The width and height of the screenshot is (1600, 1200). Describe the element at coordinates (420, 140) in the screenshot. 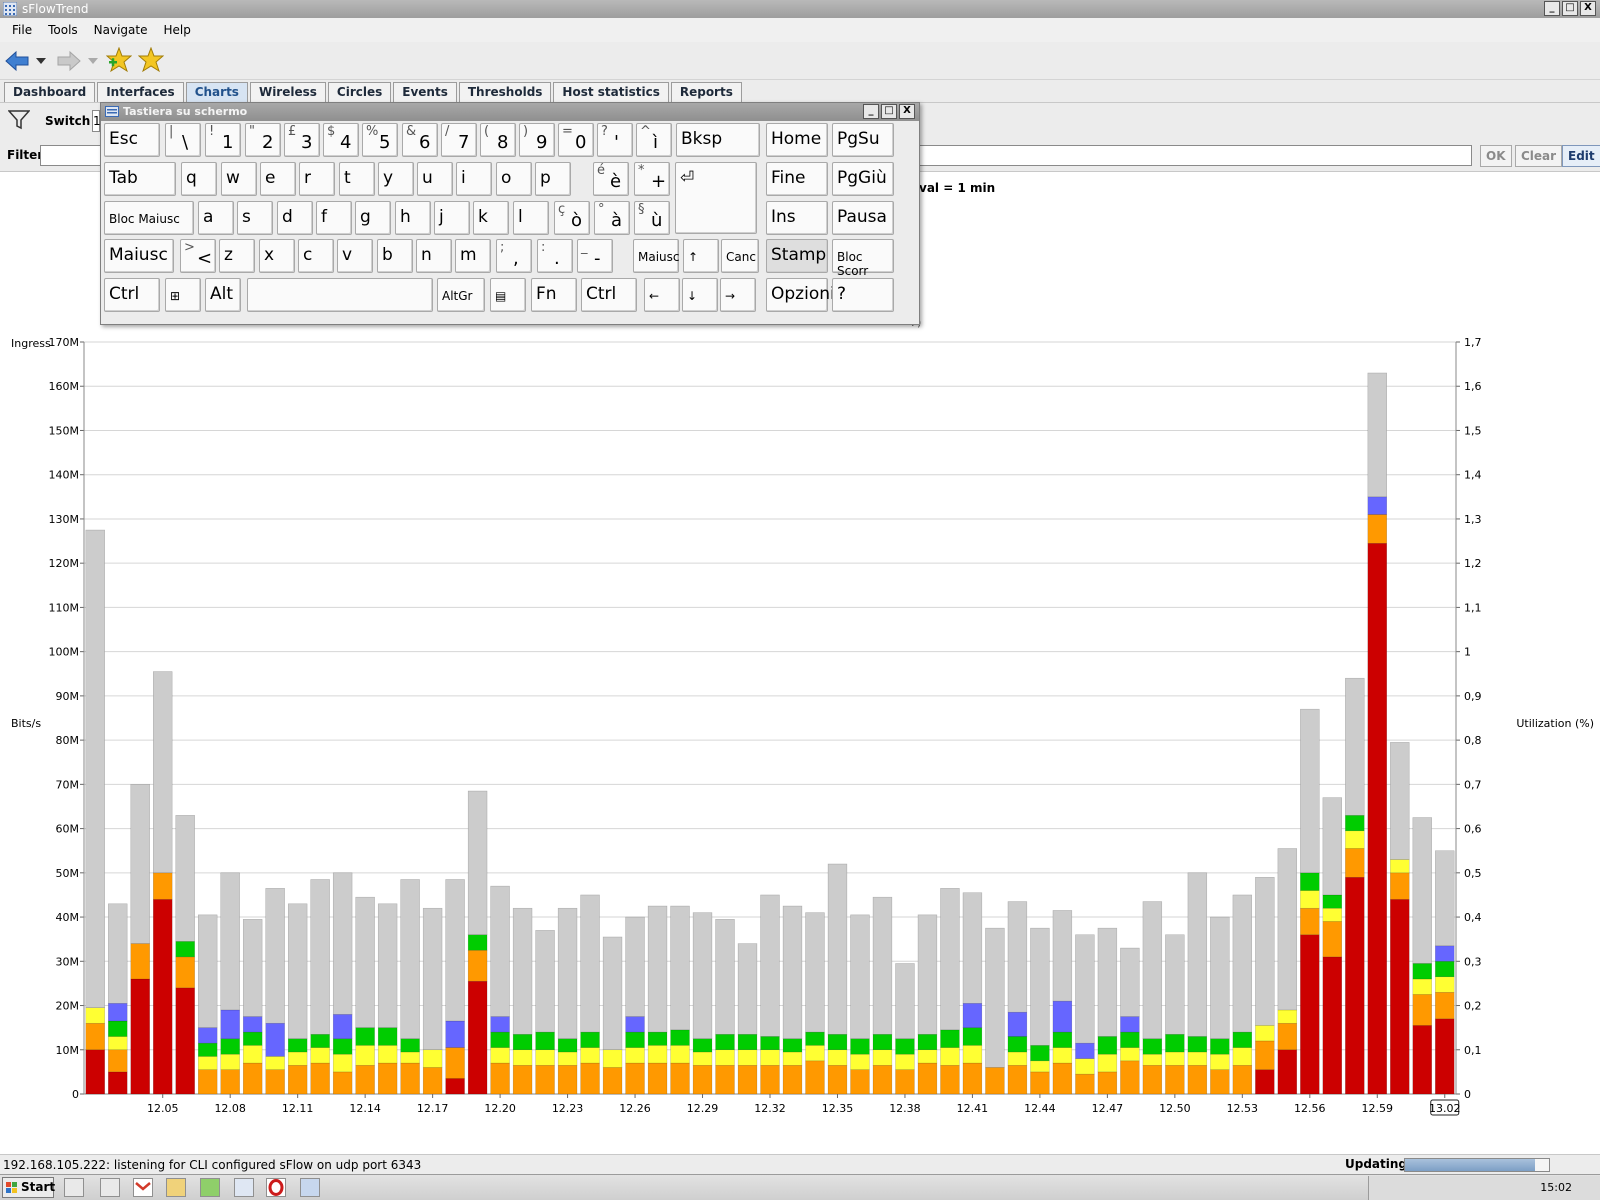

I see `osk-key-6: & 6` at that location.